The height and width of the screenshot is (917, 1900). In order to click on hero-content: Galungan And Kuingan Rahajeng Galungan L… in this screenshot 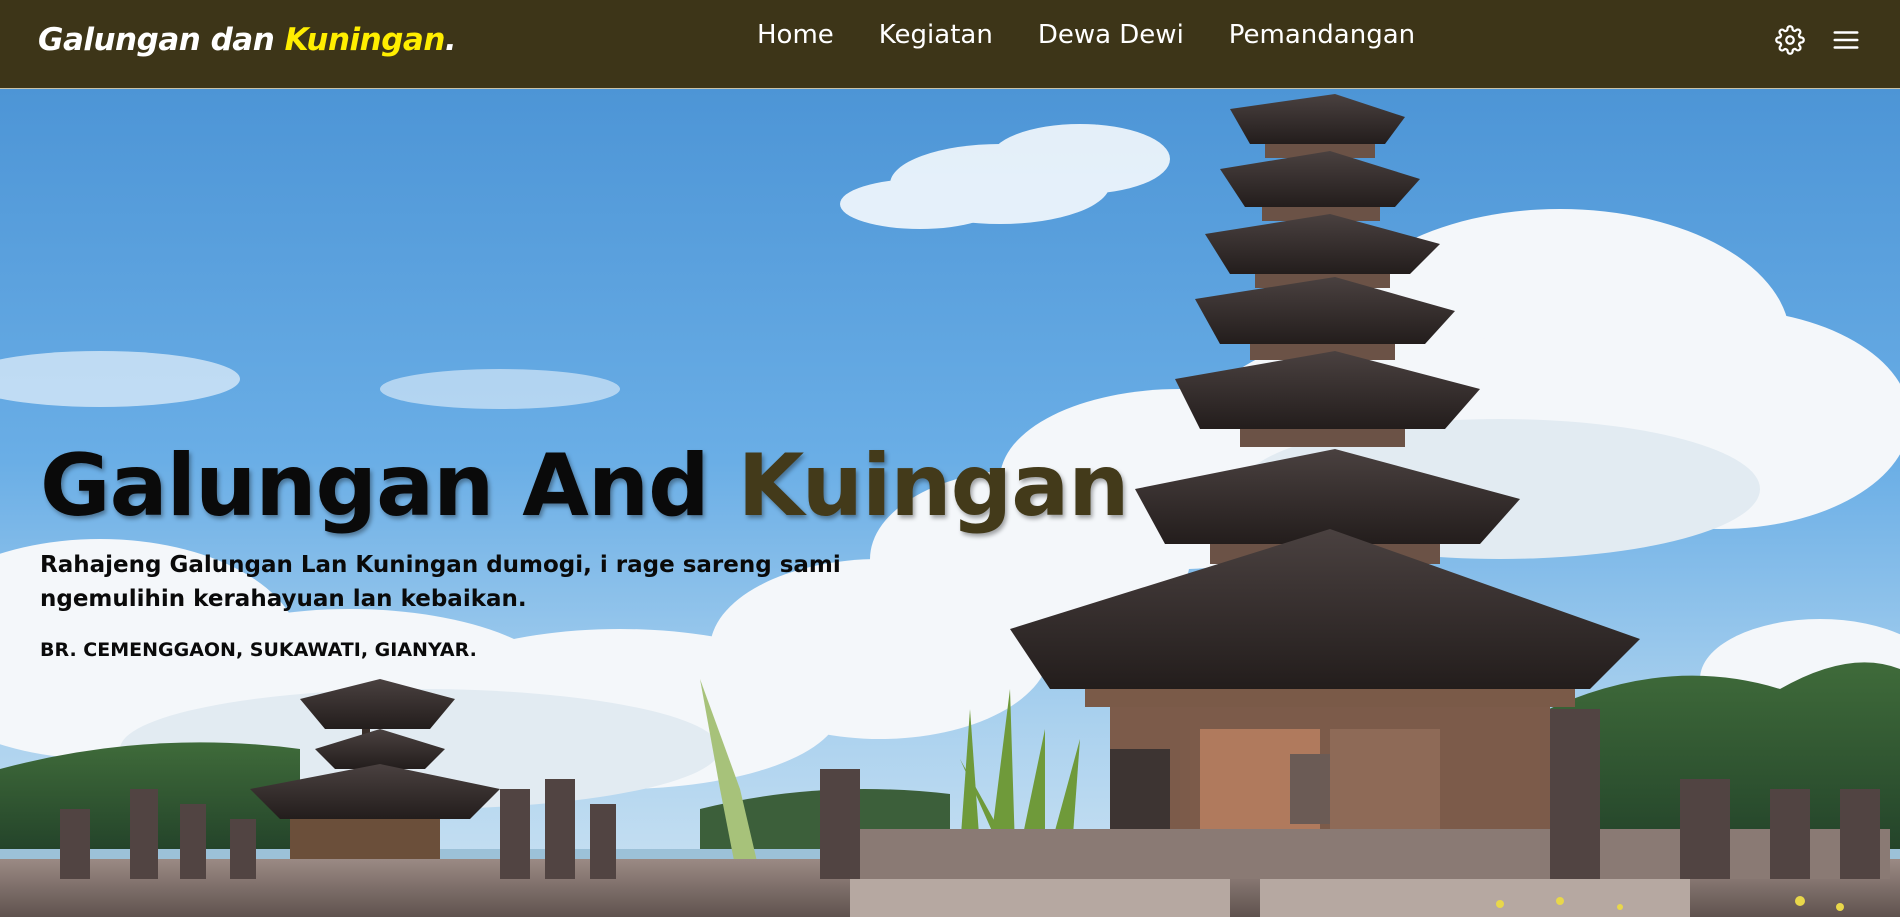, I will do `click(584, 548)`.